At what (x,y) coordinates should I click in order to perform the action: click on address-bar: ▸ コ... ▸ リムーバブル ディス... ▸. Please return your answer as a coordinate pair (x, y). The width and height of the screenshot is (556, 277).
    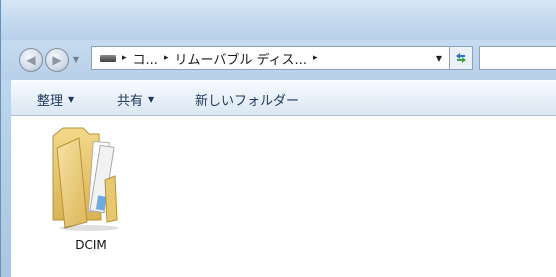
    Looking at the image, I should click on (279, 58).